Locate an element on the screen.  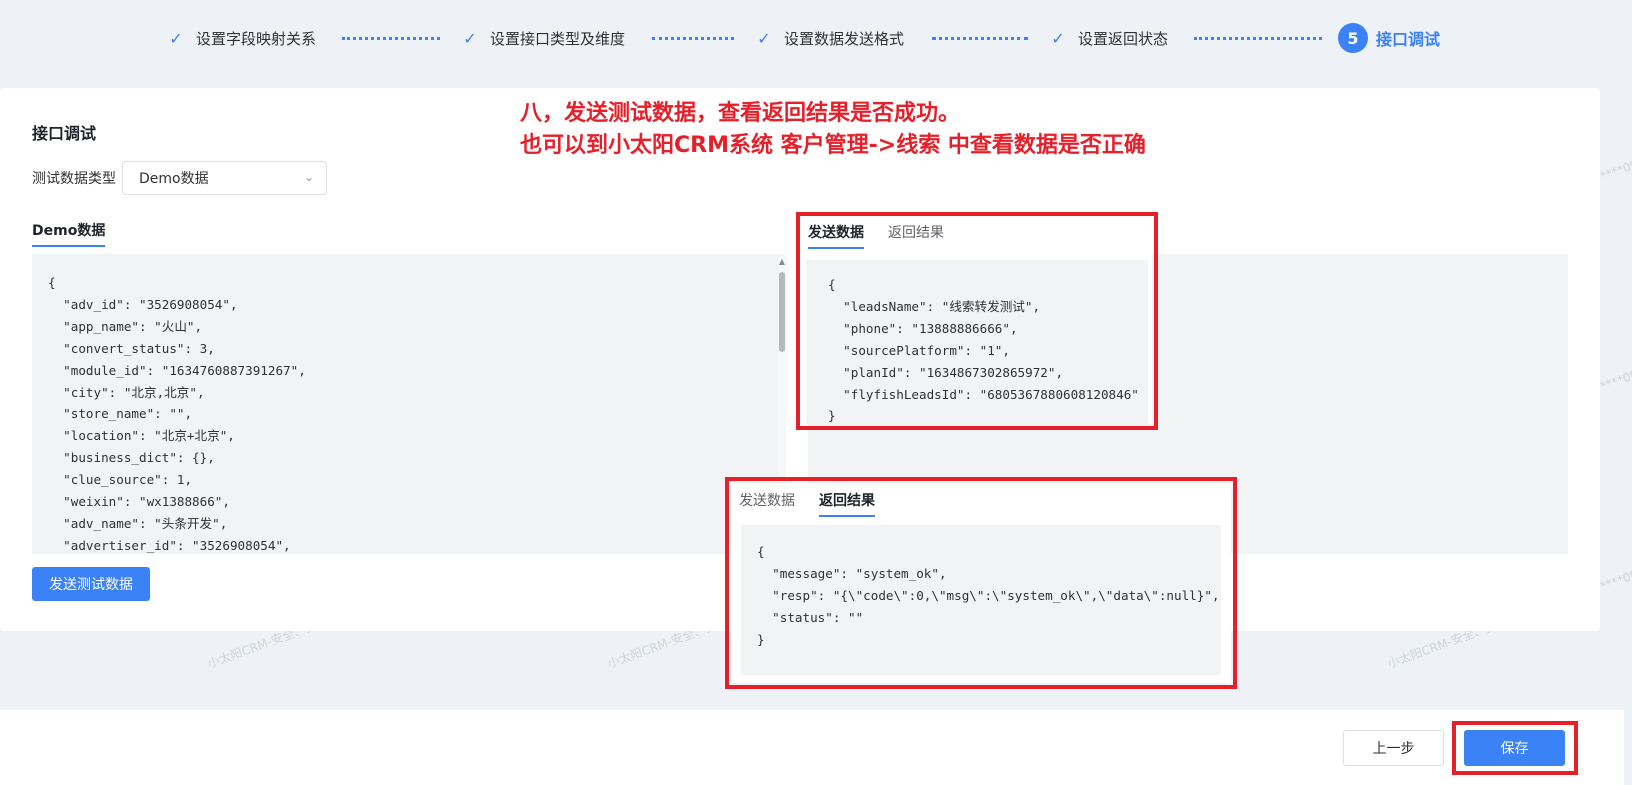
scroll-up-arrow-icon: ▲ is located at coordinates (782, 262).